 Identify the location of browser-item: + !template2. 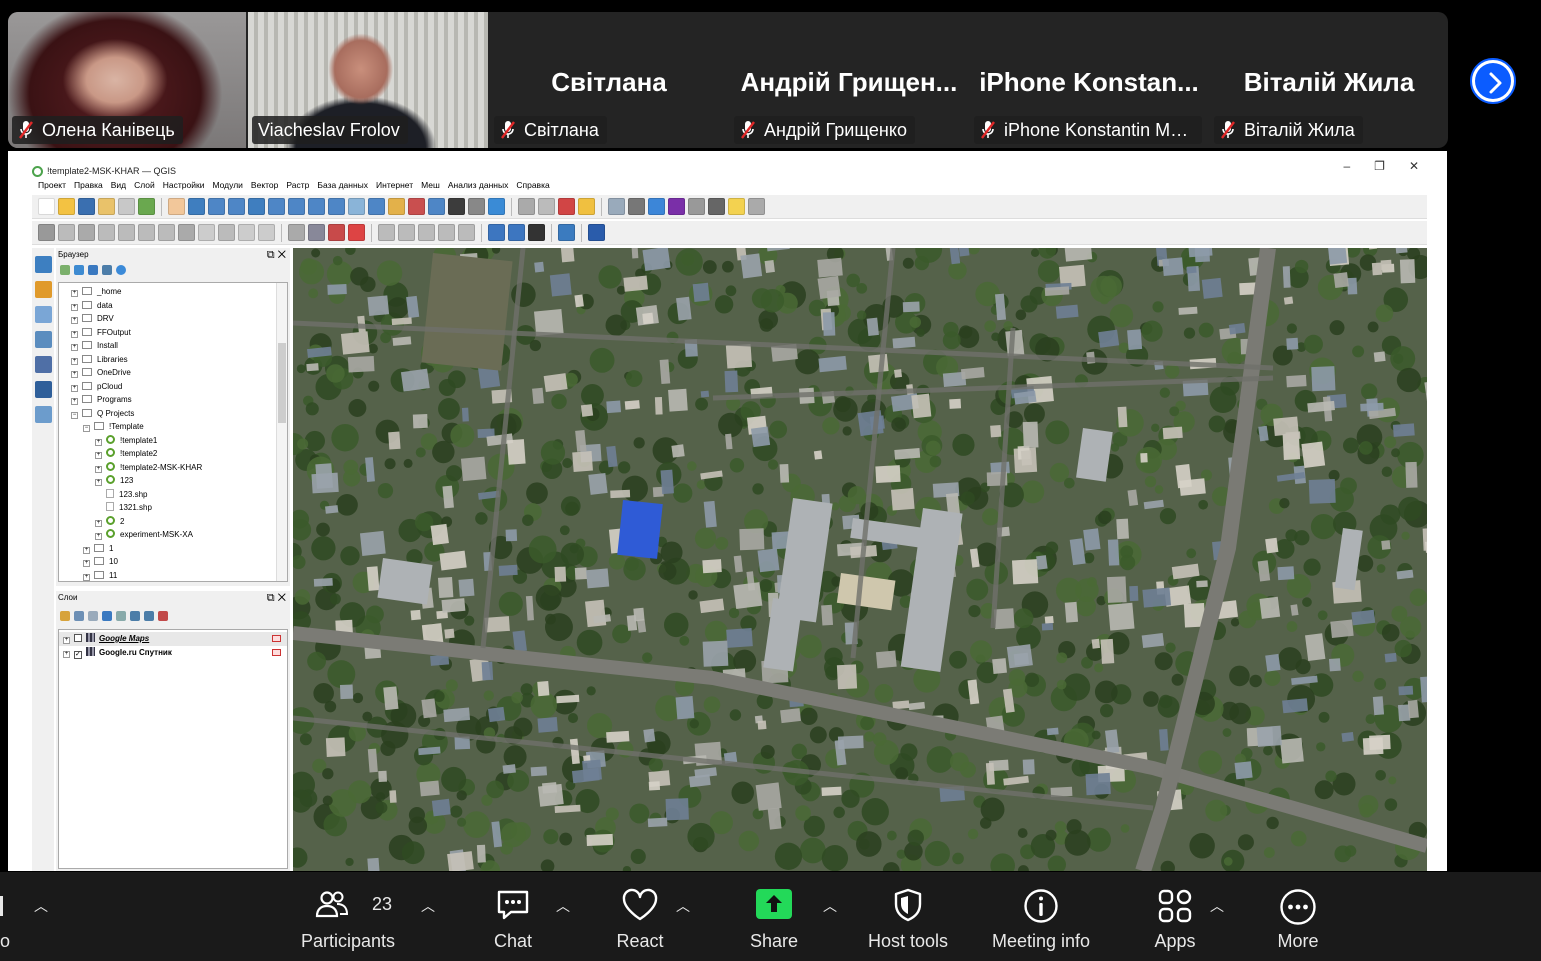
(173, 454).